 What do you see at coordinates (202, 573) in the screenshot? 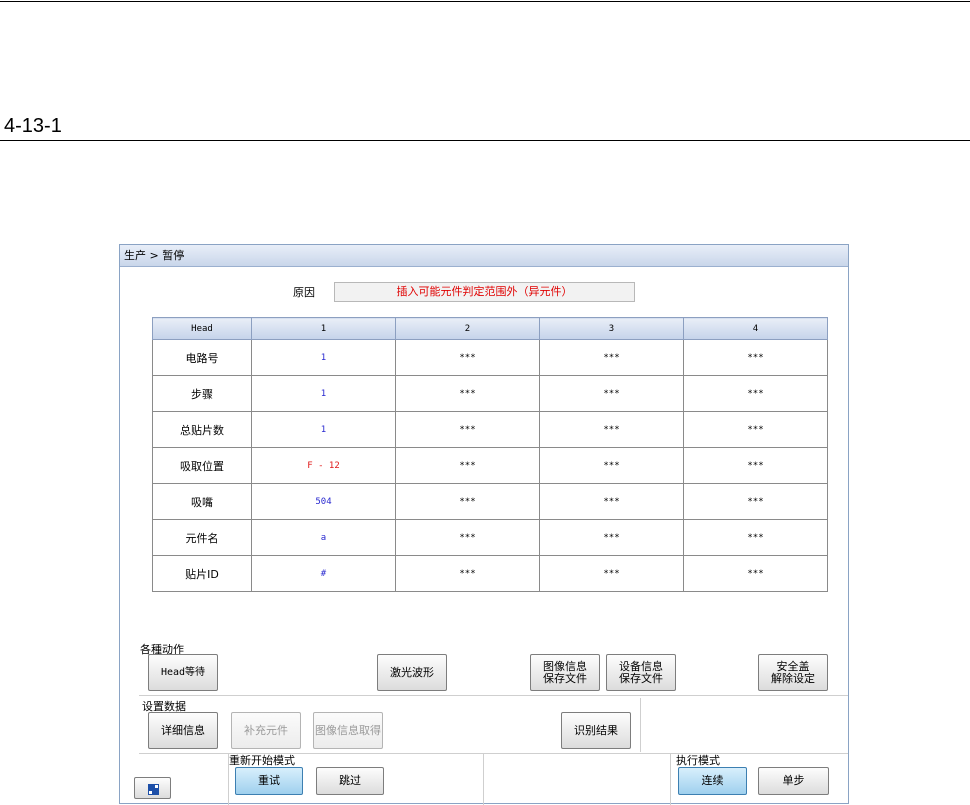
I see `row-label: 贴片ID` at bounding box center [202, 573].